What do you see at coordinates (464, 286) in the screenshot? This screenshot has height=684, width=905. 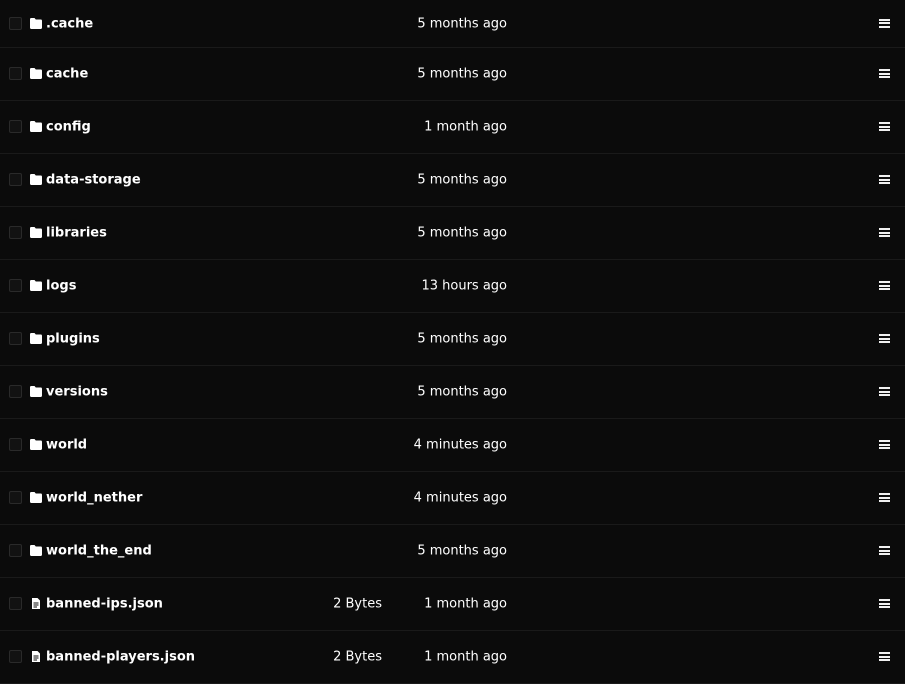 I see `entry-modified: 13 hours ago` at bounding box center [464, 286].